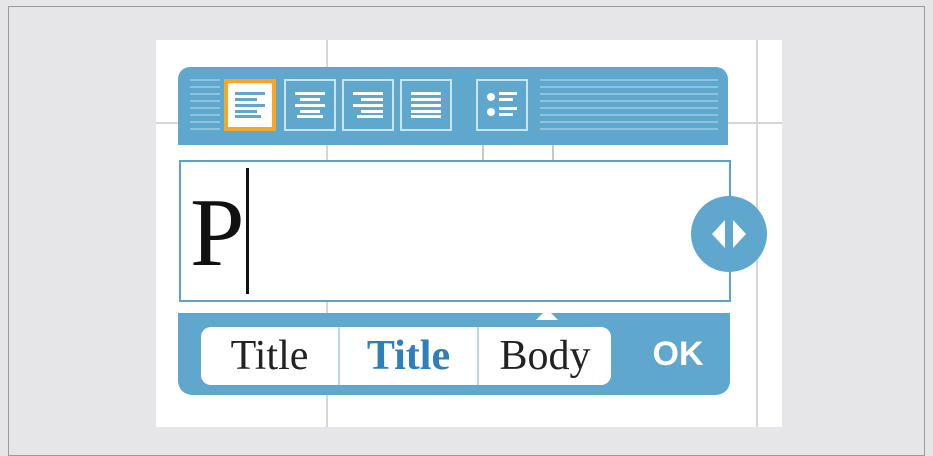 The width and height of the screenshot is (933, 456). Describe the element at coordinates (269, 356) in the screenshot. I see `style-option-title: Title` at that location.